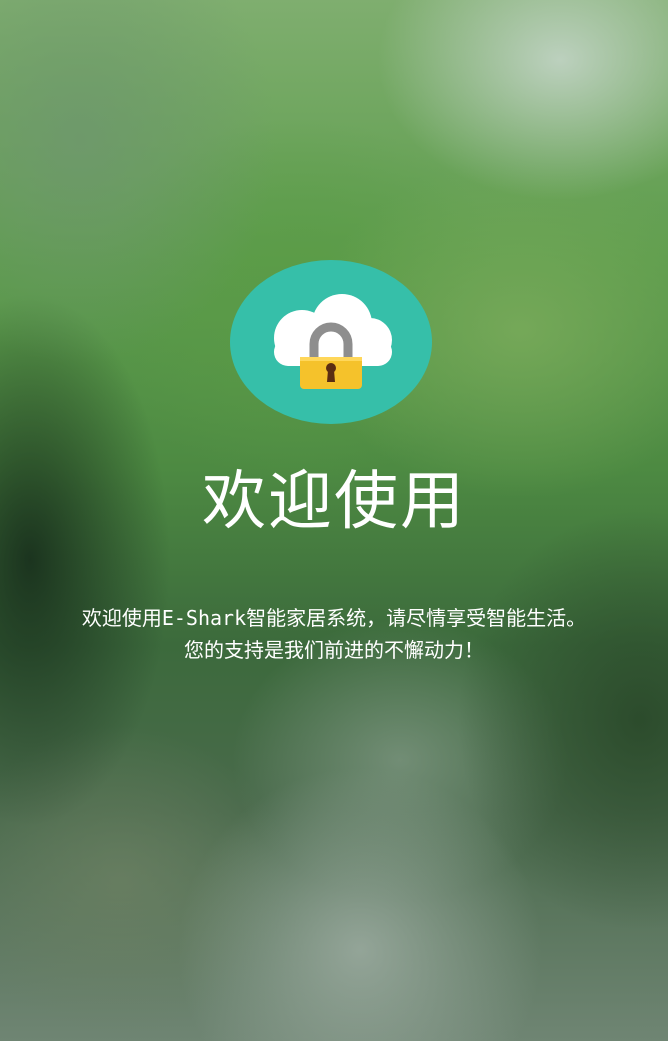 The width and height of the screenshot is (668, 1041). Describe the element at coordinates (334, 650) in the screenshot. I see `description-line-2: 您的支持是我们前进的不懈动力！` at that location.